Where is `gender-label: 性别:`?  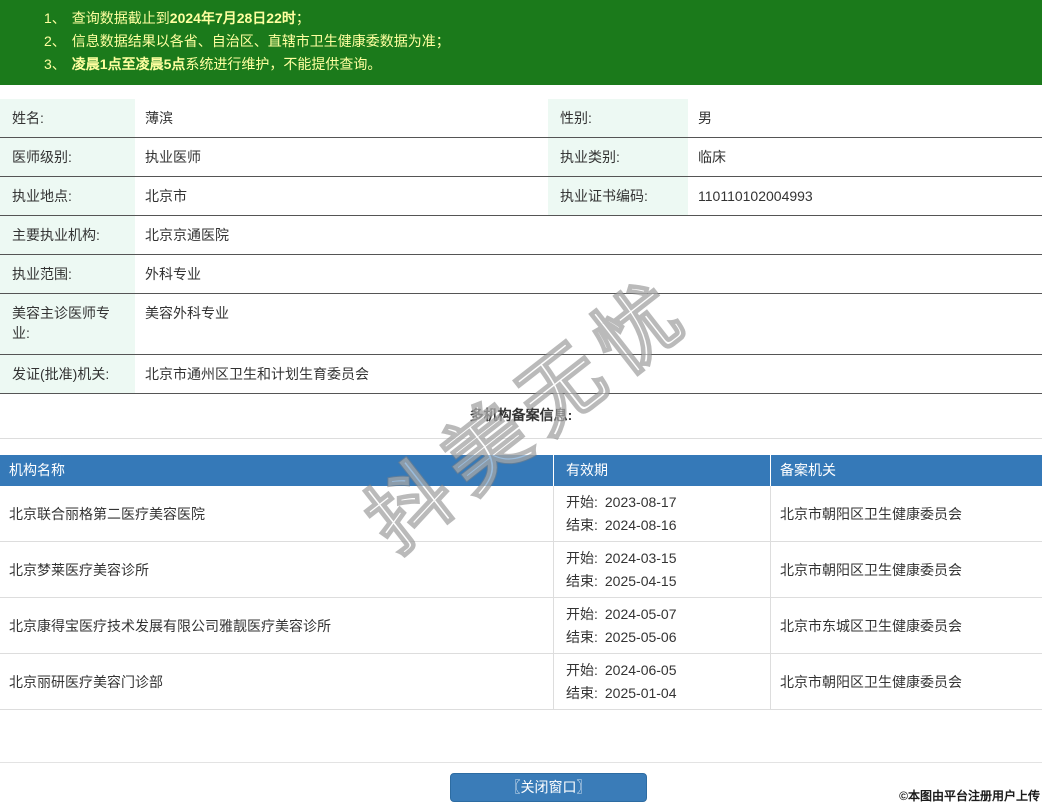 gender-label: 性别: is located at coordinates (618, 118).